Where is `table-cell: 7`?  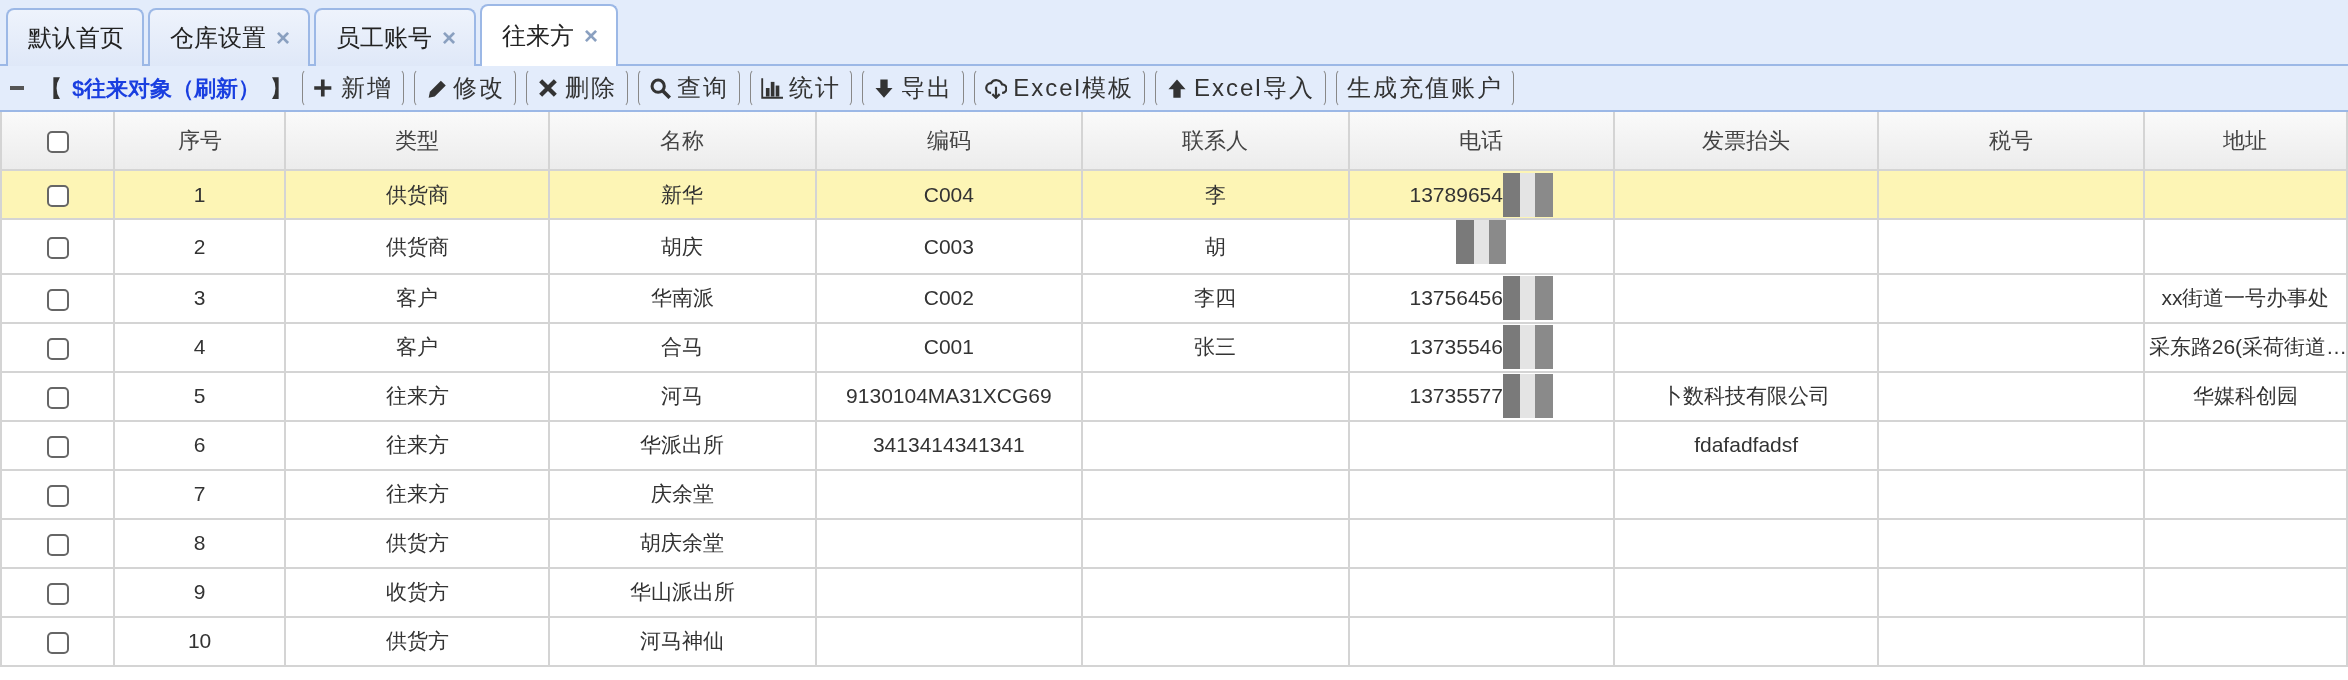
table-cell: 7 is located at coordinates (199, 494).